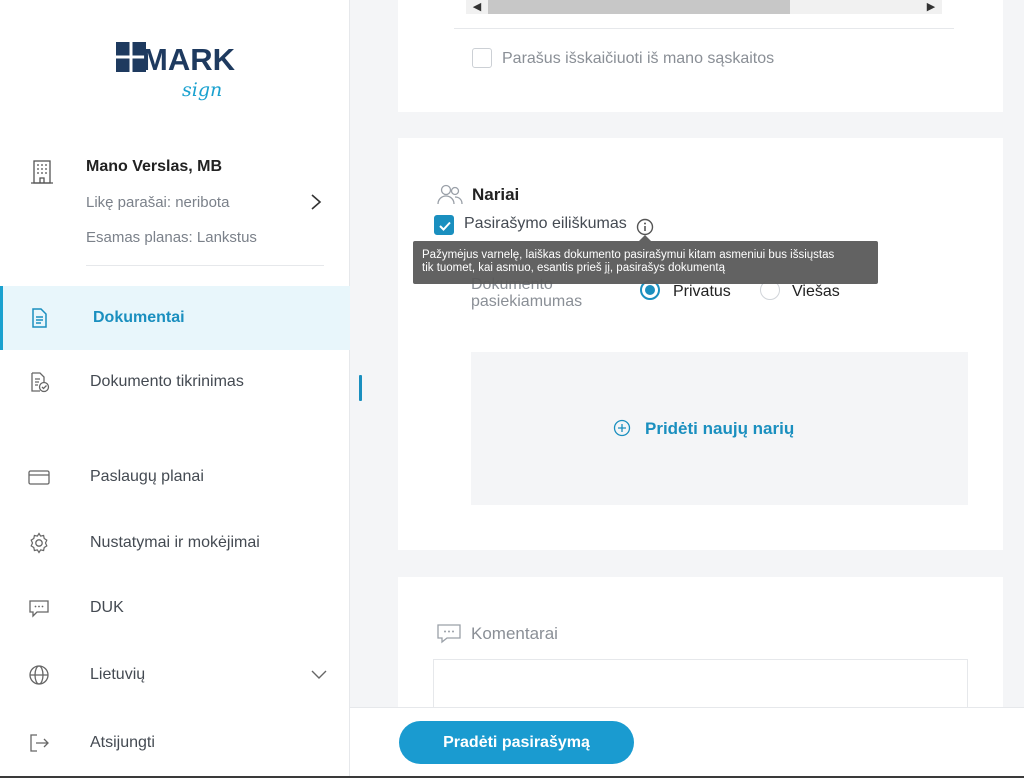  I want to click on info-icon, so click(645, 227).